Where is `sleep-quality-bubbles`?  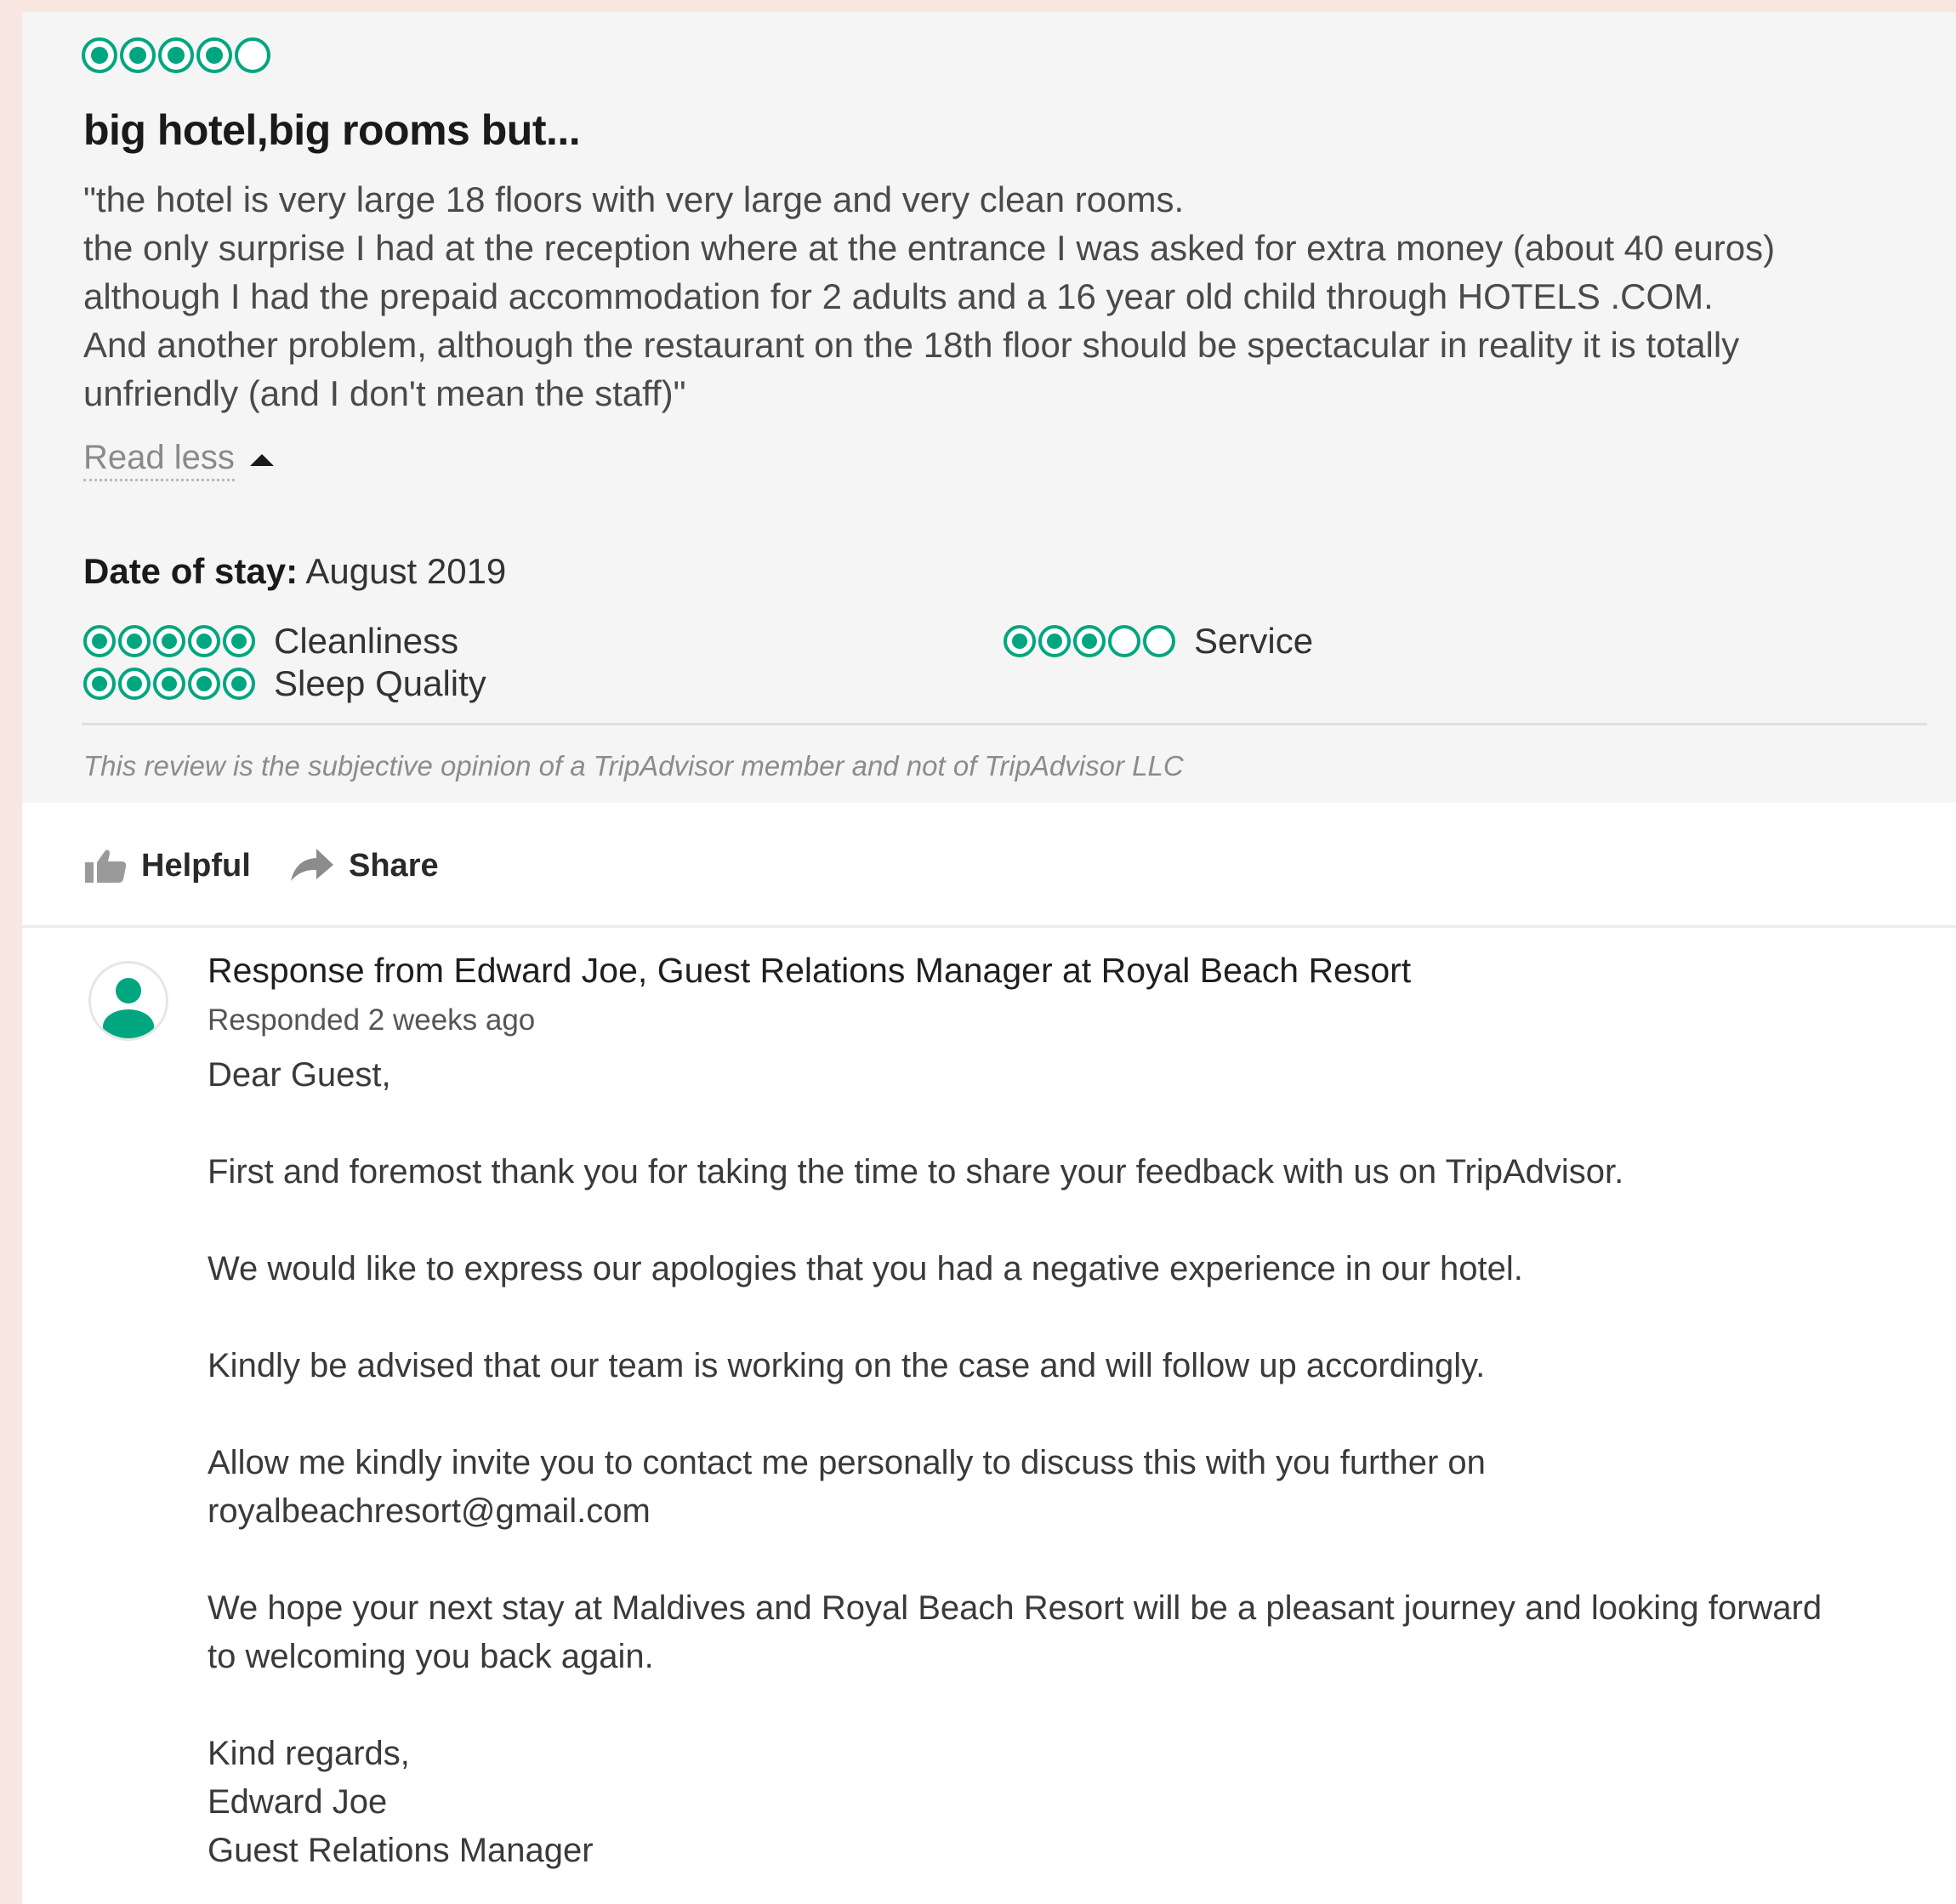 sleep-quality-bubbles is located at coordinates (169, 684).